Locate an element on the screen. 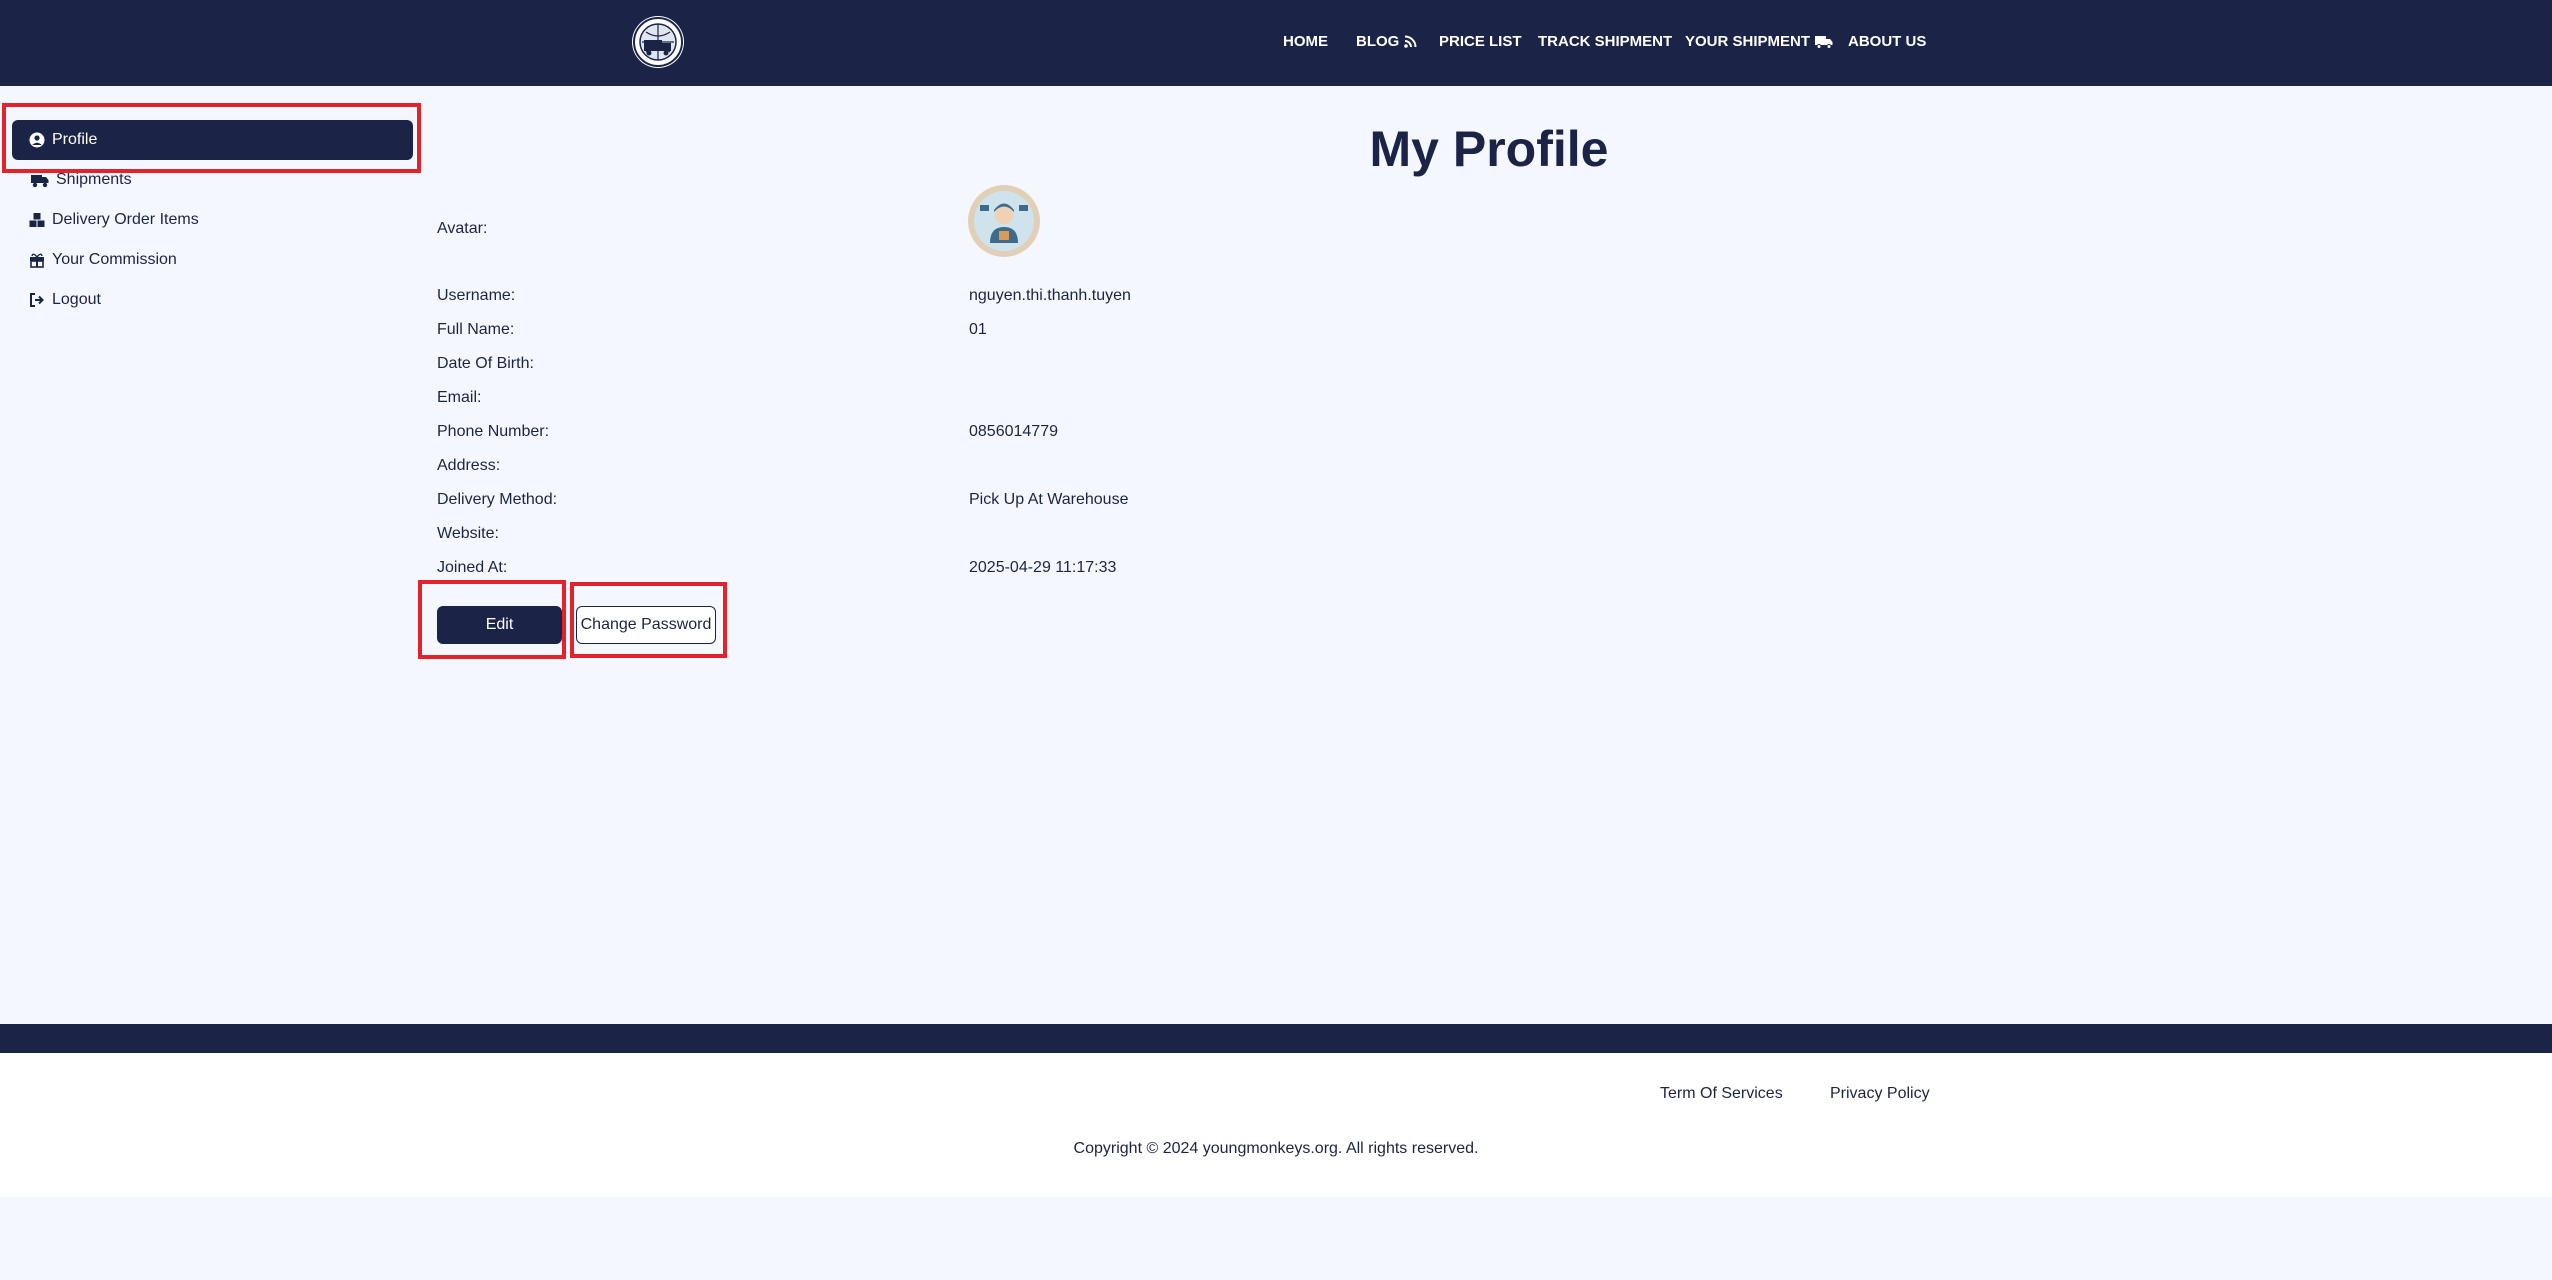 The image size is (2552, 1280). field-joined-at-value: 2025-04-29 11:17:33 is located at coordinates (1043, 567).